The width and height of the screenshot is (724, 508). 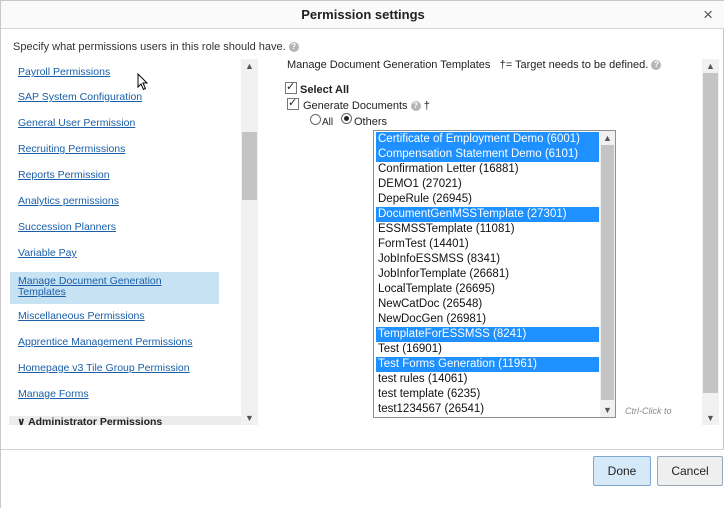 I want to click on nav-item-5: Reports Permission, so click(x=64, y=175).